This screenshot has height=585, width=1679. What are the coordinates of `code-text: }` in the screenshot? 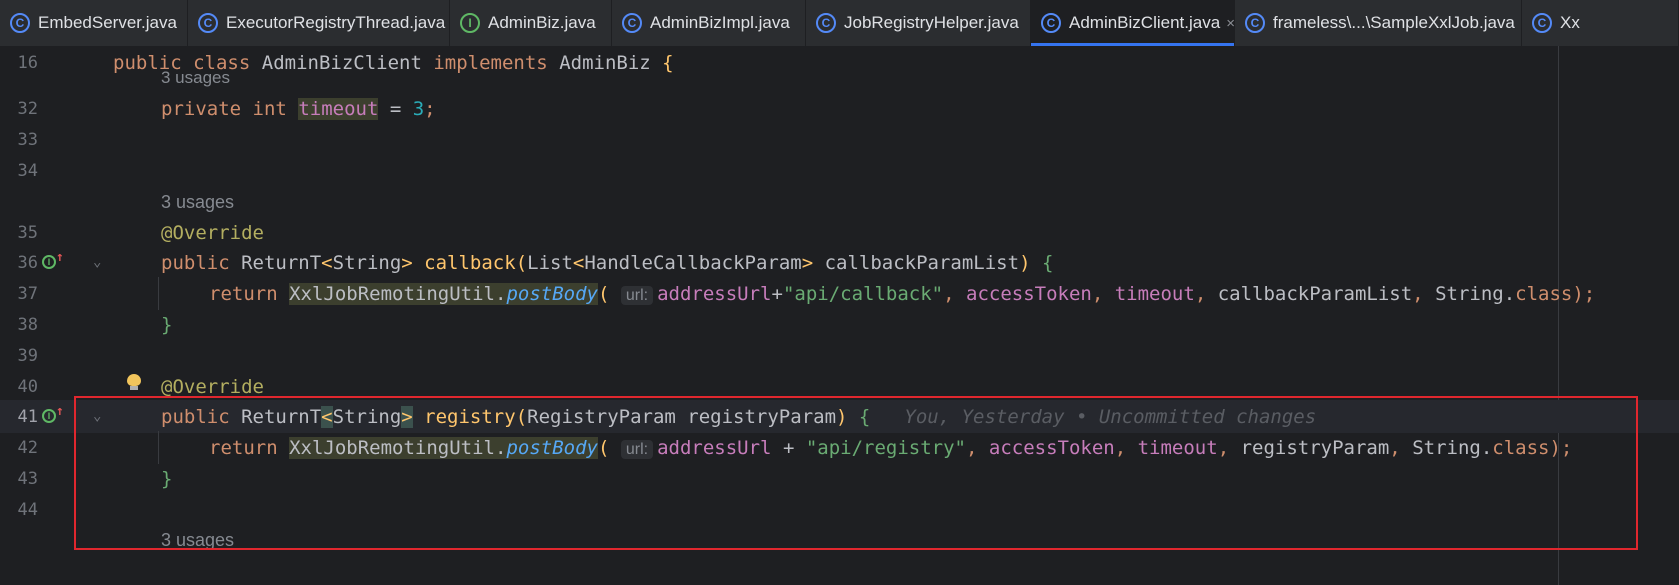 It's located at (167, 325).